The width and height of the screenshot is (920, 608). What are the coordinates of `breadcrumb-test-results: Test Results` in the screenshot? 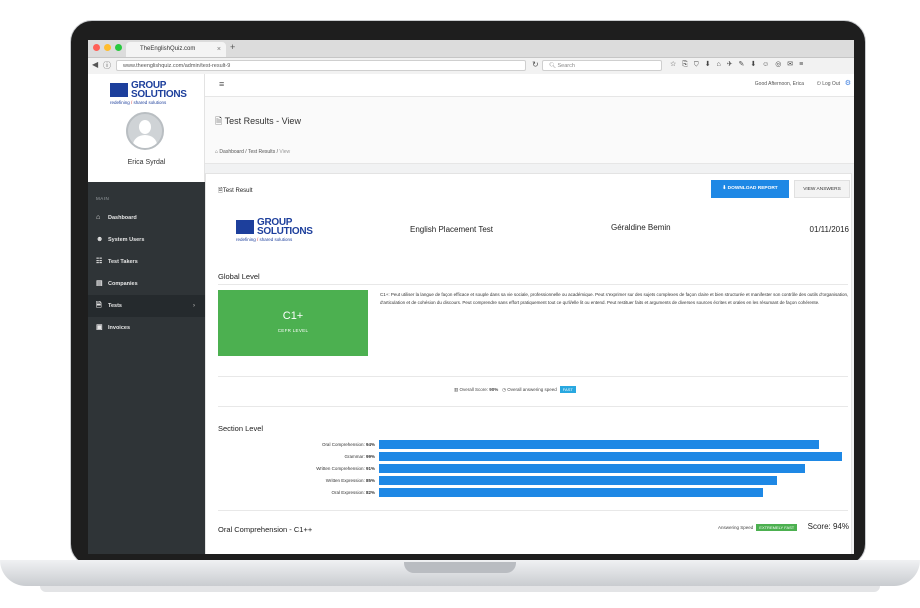 It's located at (261, 152).